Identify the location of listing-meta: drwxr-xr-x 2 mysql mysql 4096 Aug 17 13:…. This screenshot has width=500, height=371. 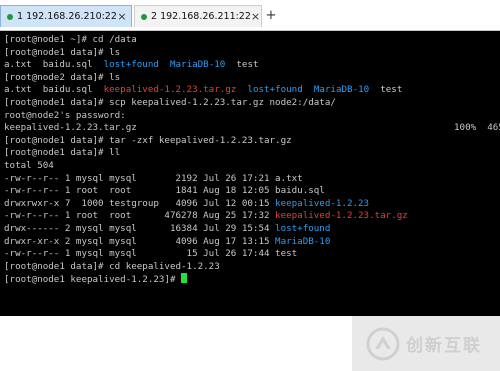
(140, 241).